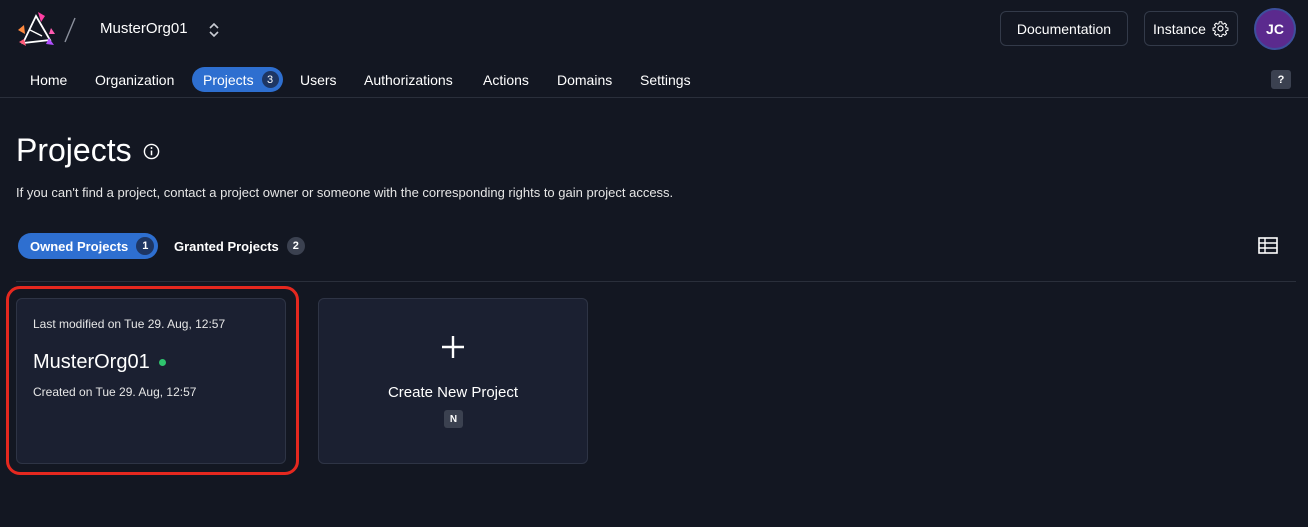 This screenshot has width=1308, height=527. I want to click on documentation-label: Documentation, so click(1064, 28).